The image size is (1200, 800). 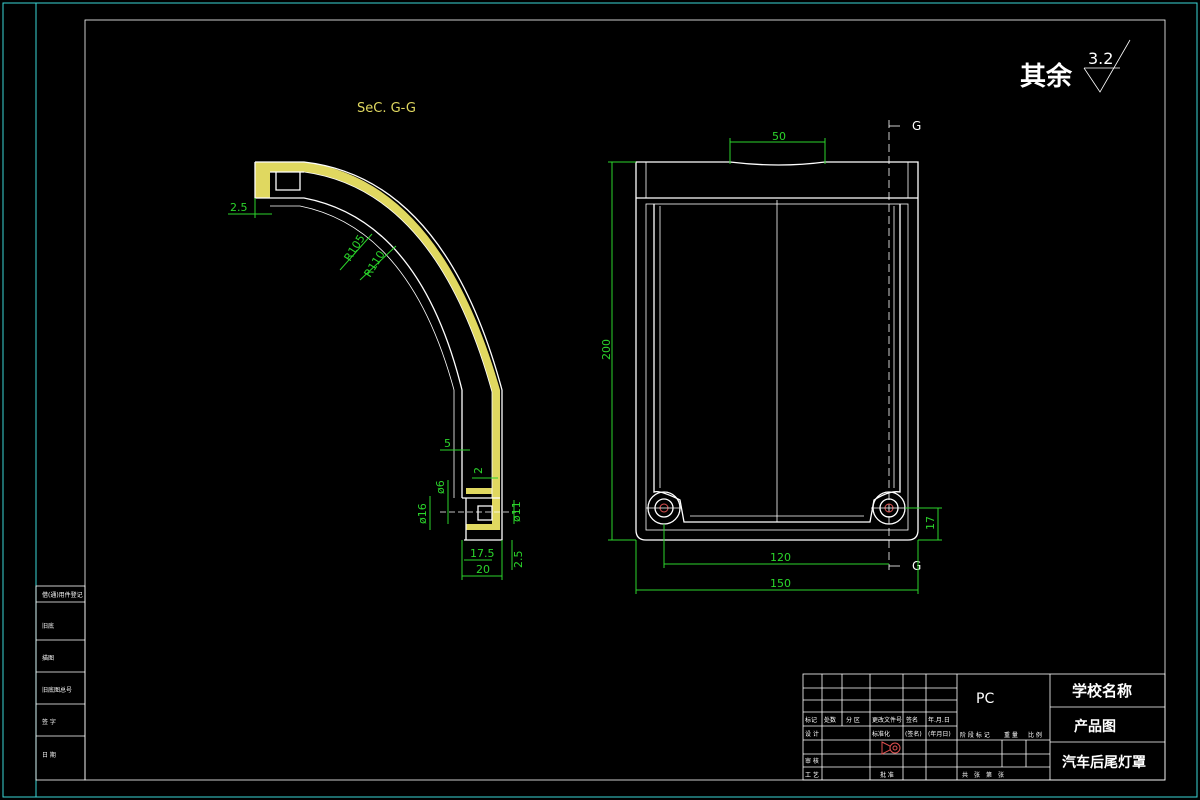 I want to click on strip-row3: 描图, so click(x=48, y=658).